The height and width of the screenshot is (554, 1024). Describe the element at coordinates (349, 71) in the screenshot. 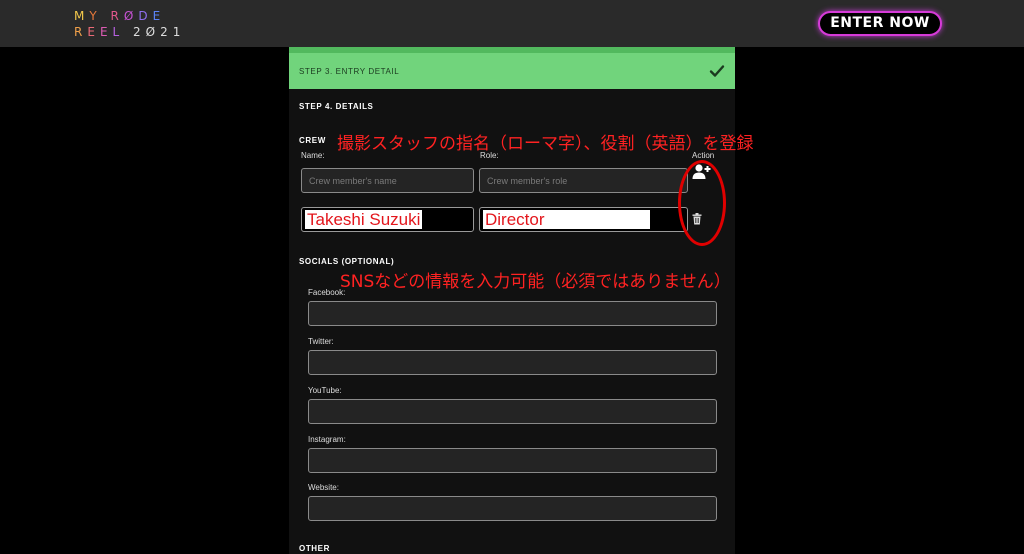

I see `step-3-label: STEP 3. ENTRY DETAIL` at that location.